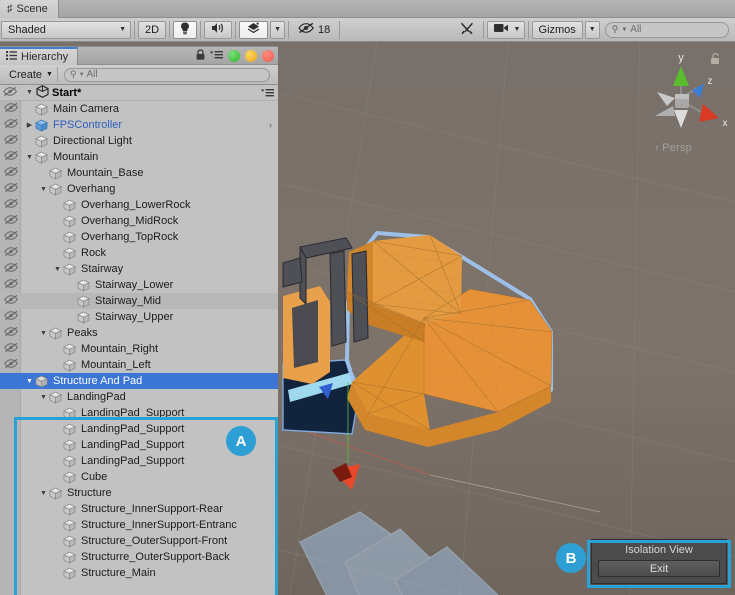 This screenshot has height=595, width=735. Describe the element at coordinates (234, 56) in the screenshot. I see `window-dot-green` at that location.